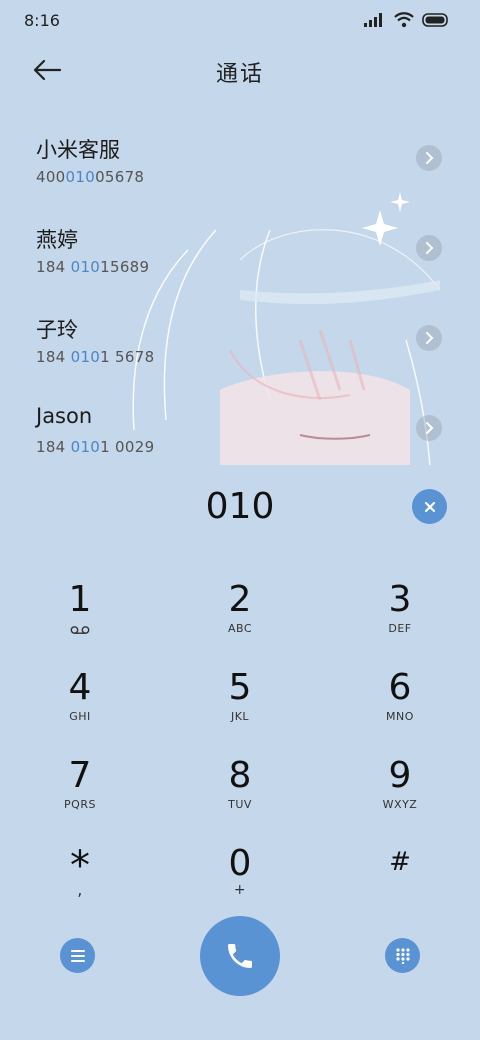 Image resolution: width=480 pixels, height=1040 pixels. What do you see at coordinates (57, 240) in the screenshot?
I see `contact-name: 燕婷` at bounding box center [57, 240].